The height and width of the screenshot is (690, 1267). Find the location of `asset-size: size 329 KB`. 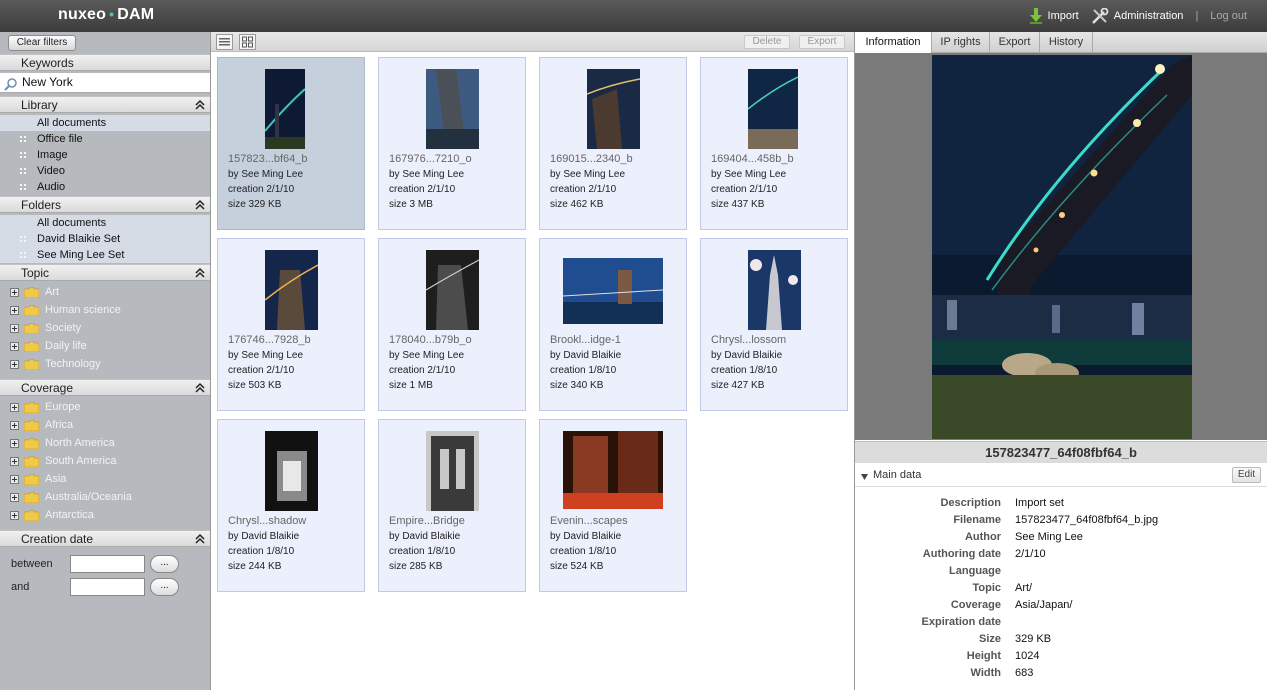

asset-size: size 329 KB is located at coordinates (255, 204).